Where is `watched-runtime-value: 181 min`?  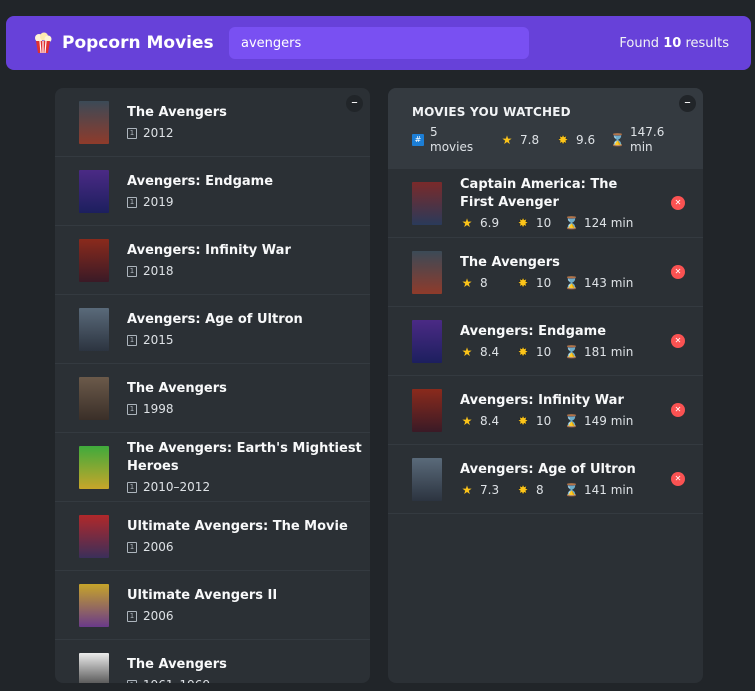
watched-runtime-value: 181 min is located at coordinates (609, 352).